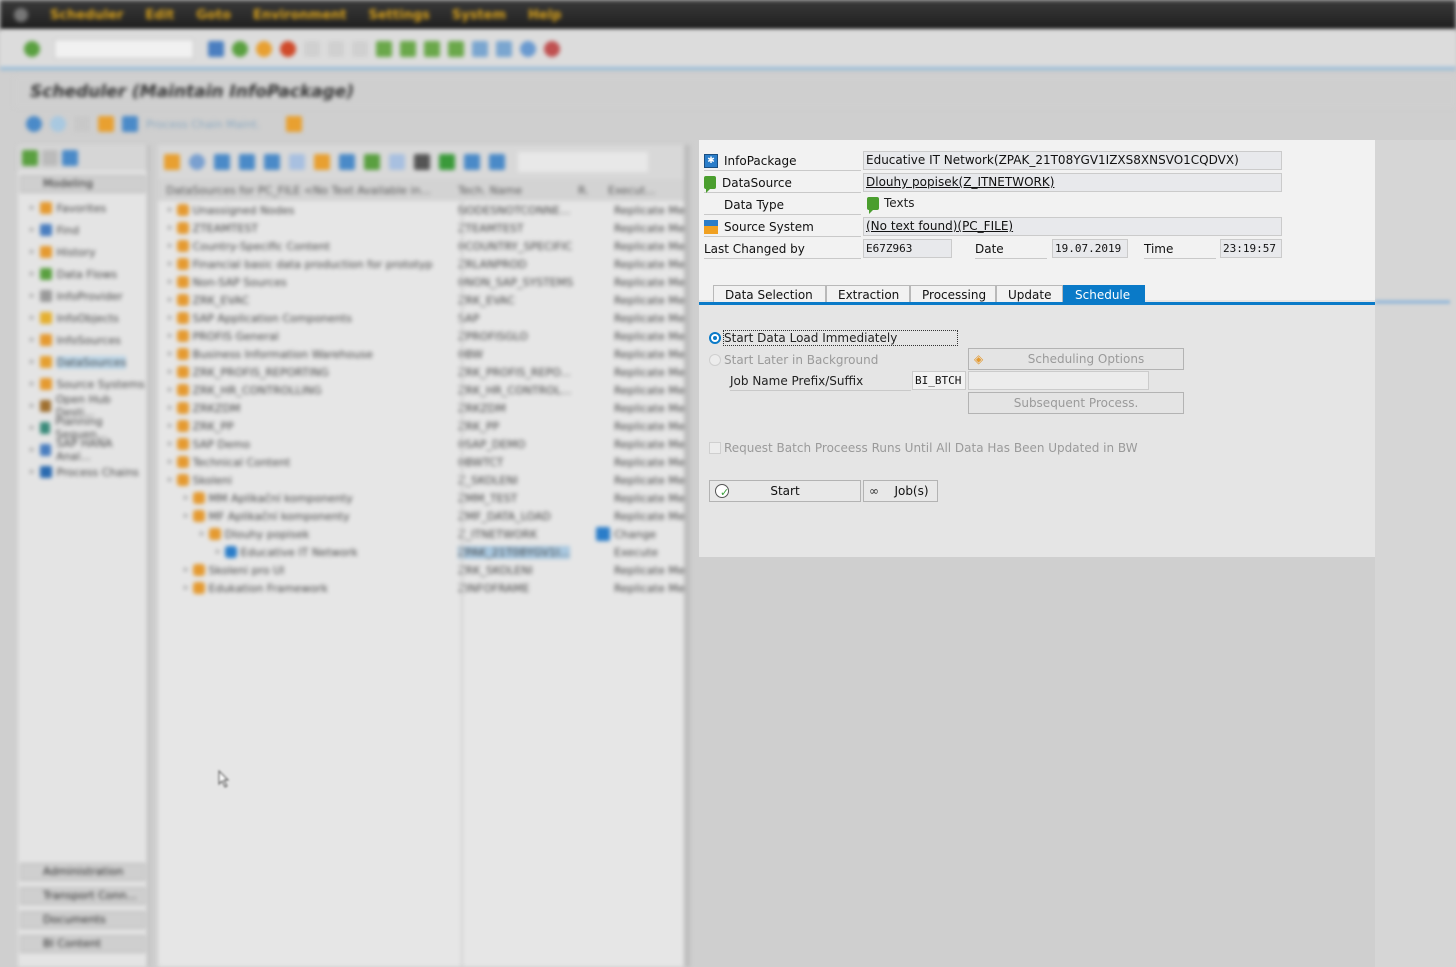 Image resolution: width=1456 pixels, height=967 pixels. I want to click on tree-toggle-icon, so click(30, 158).